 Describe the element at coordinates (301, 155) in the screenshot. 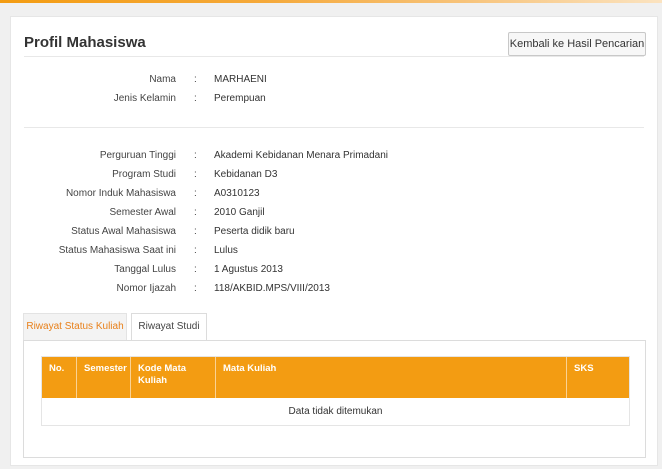

I see `info-value: Akademi Kebidanan Menara Primadani` at that location.